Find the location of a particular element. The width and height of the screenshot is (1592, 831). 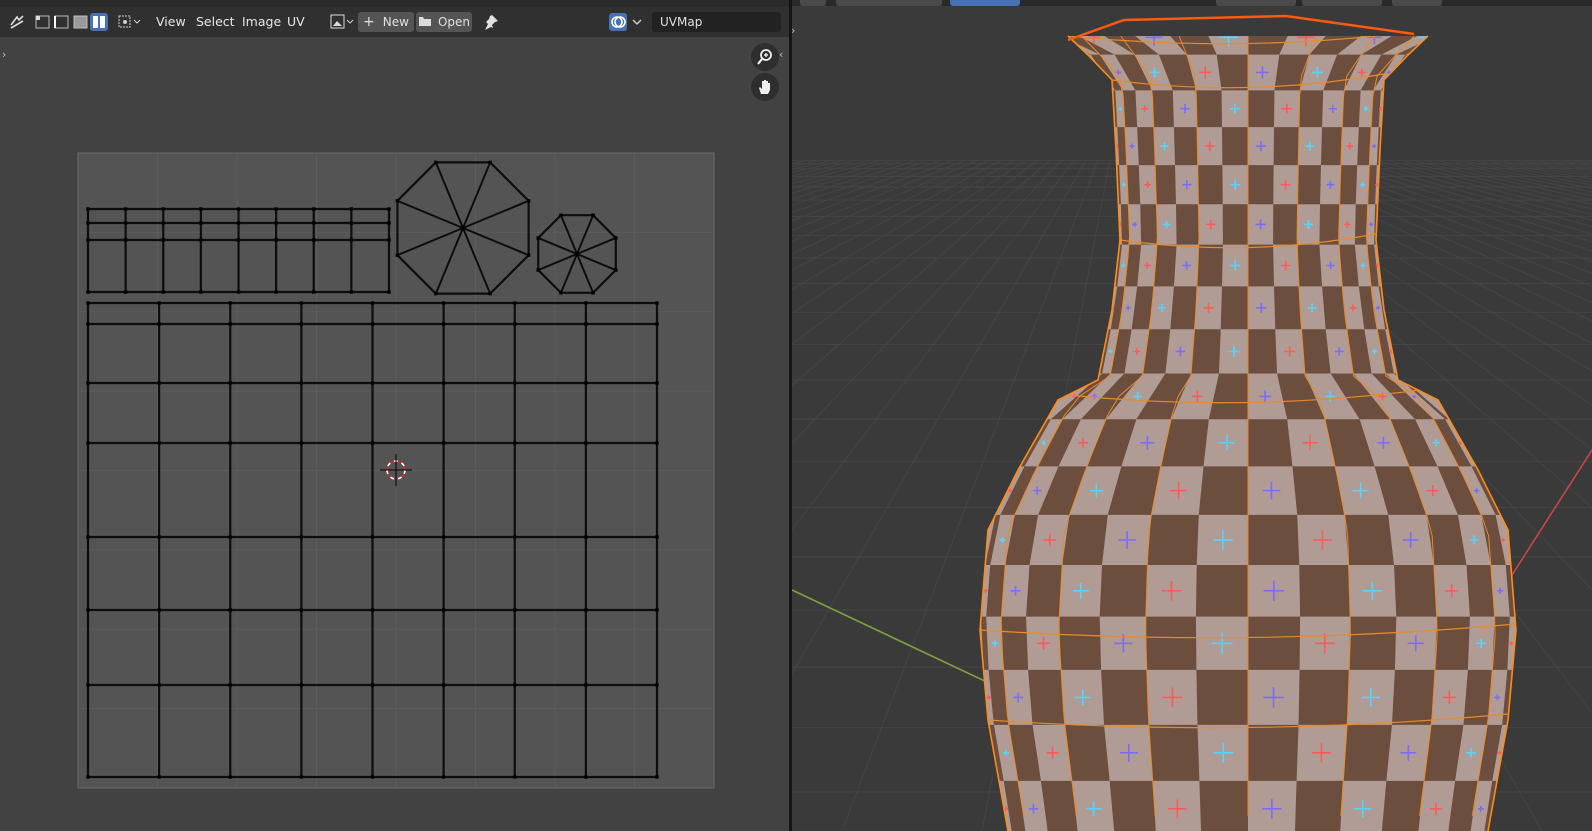

viewport-chip-active is located at coordinates (985, 3).